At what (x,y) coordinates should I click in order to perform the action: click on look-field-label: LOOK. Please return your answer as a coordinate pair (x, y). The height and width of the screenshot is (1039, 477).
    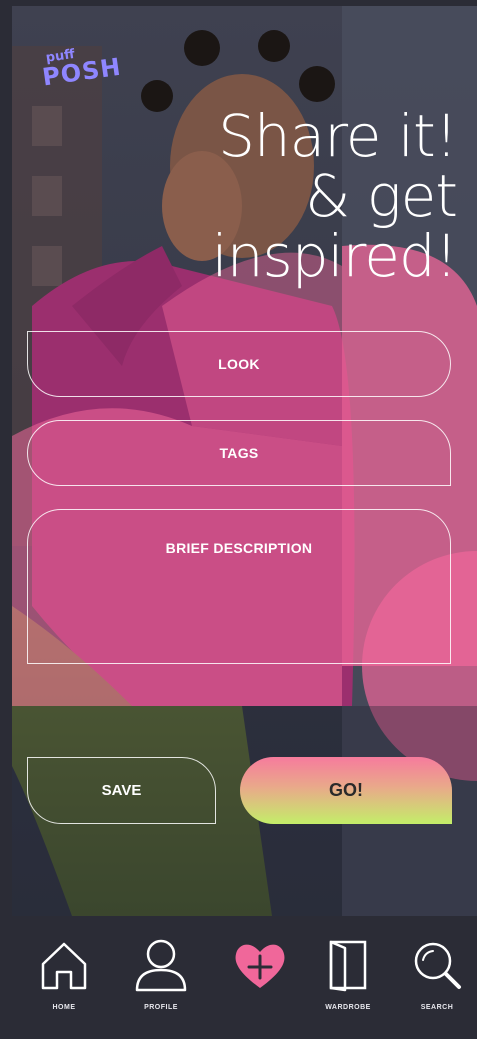
    Looking at the image, I should click on (239, 364).